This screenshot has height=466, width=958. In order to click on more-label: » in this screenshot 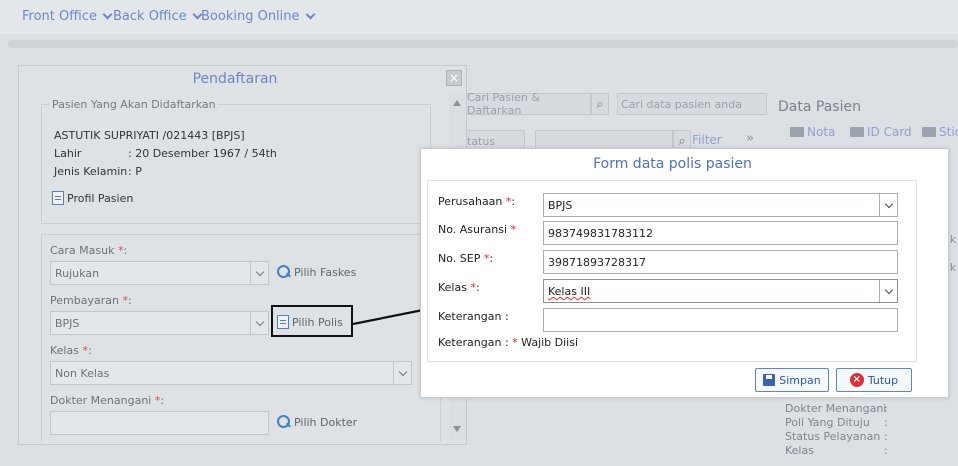, I will do `click(750, 138)`.